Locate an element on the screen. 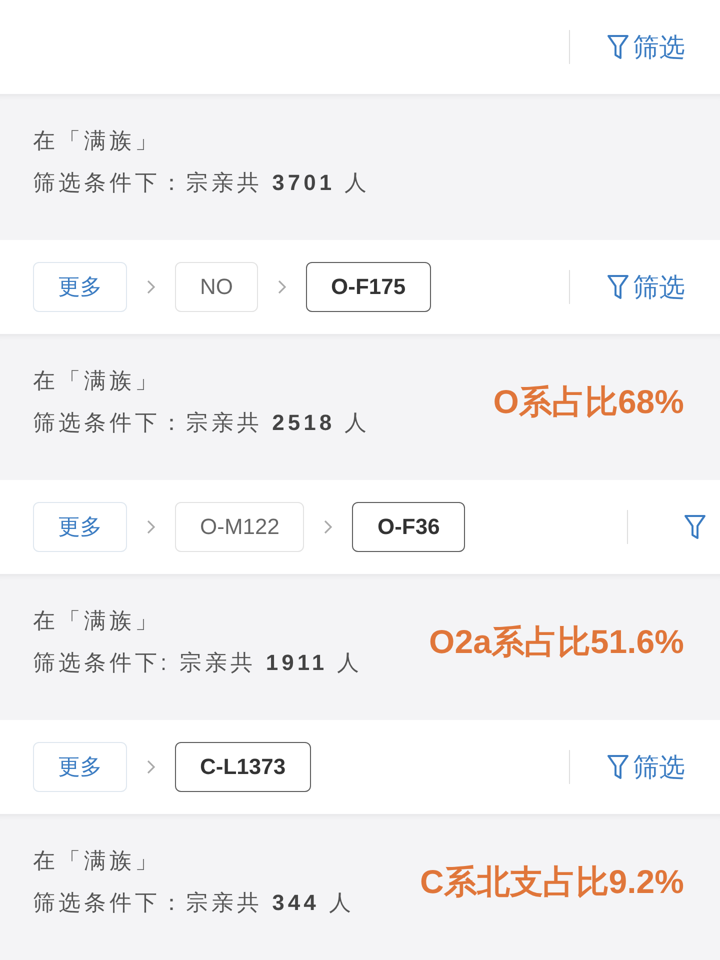 This screenshot has height=960, width=720. breadcrumb-chip: O-F175 is located at coordinates (368, 287).